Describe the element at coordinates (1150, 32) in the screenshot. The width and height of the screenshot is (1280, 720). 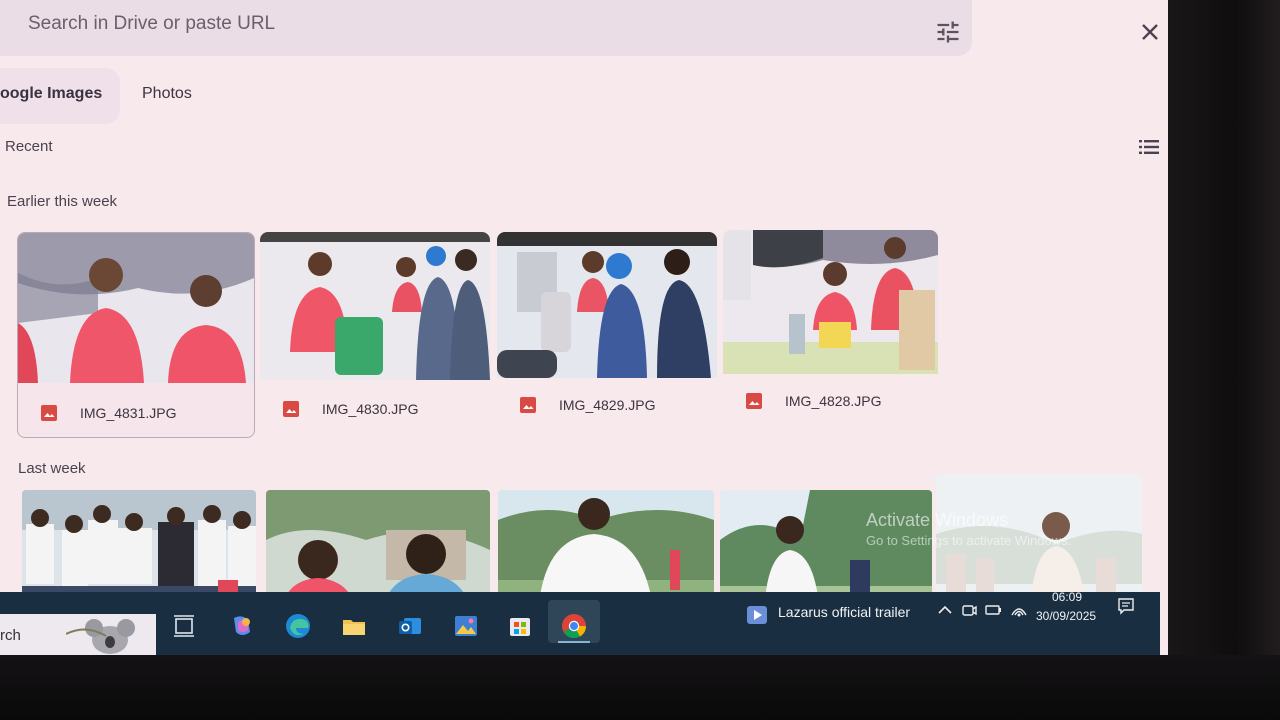
I see `close-icon` at that location.